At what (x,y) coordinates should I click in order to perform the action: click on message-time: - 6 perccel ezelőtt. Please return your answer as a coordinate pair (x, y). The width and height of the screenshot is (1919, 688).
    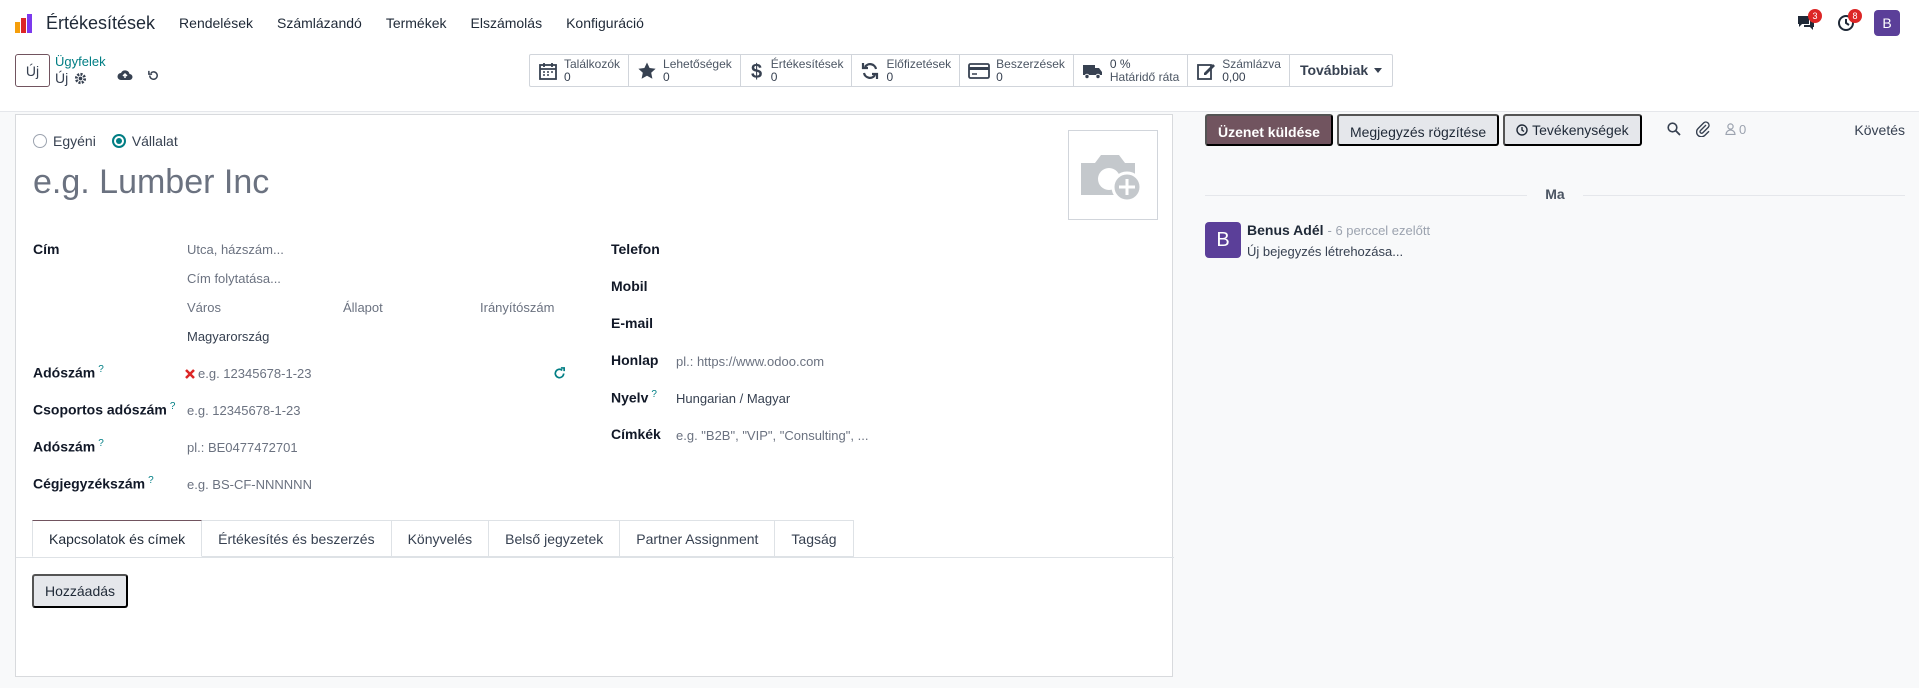
    Looking at the image, I should click on (1379, 230).